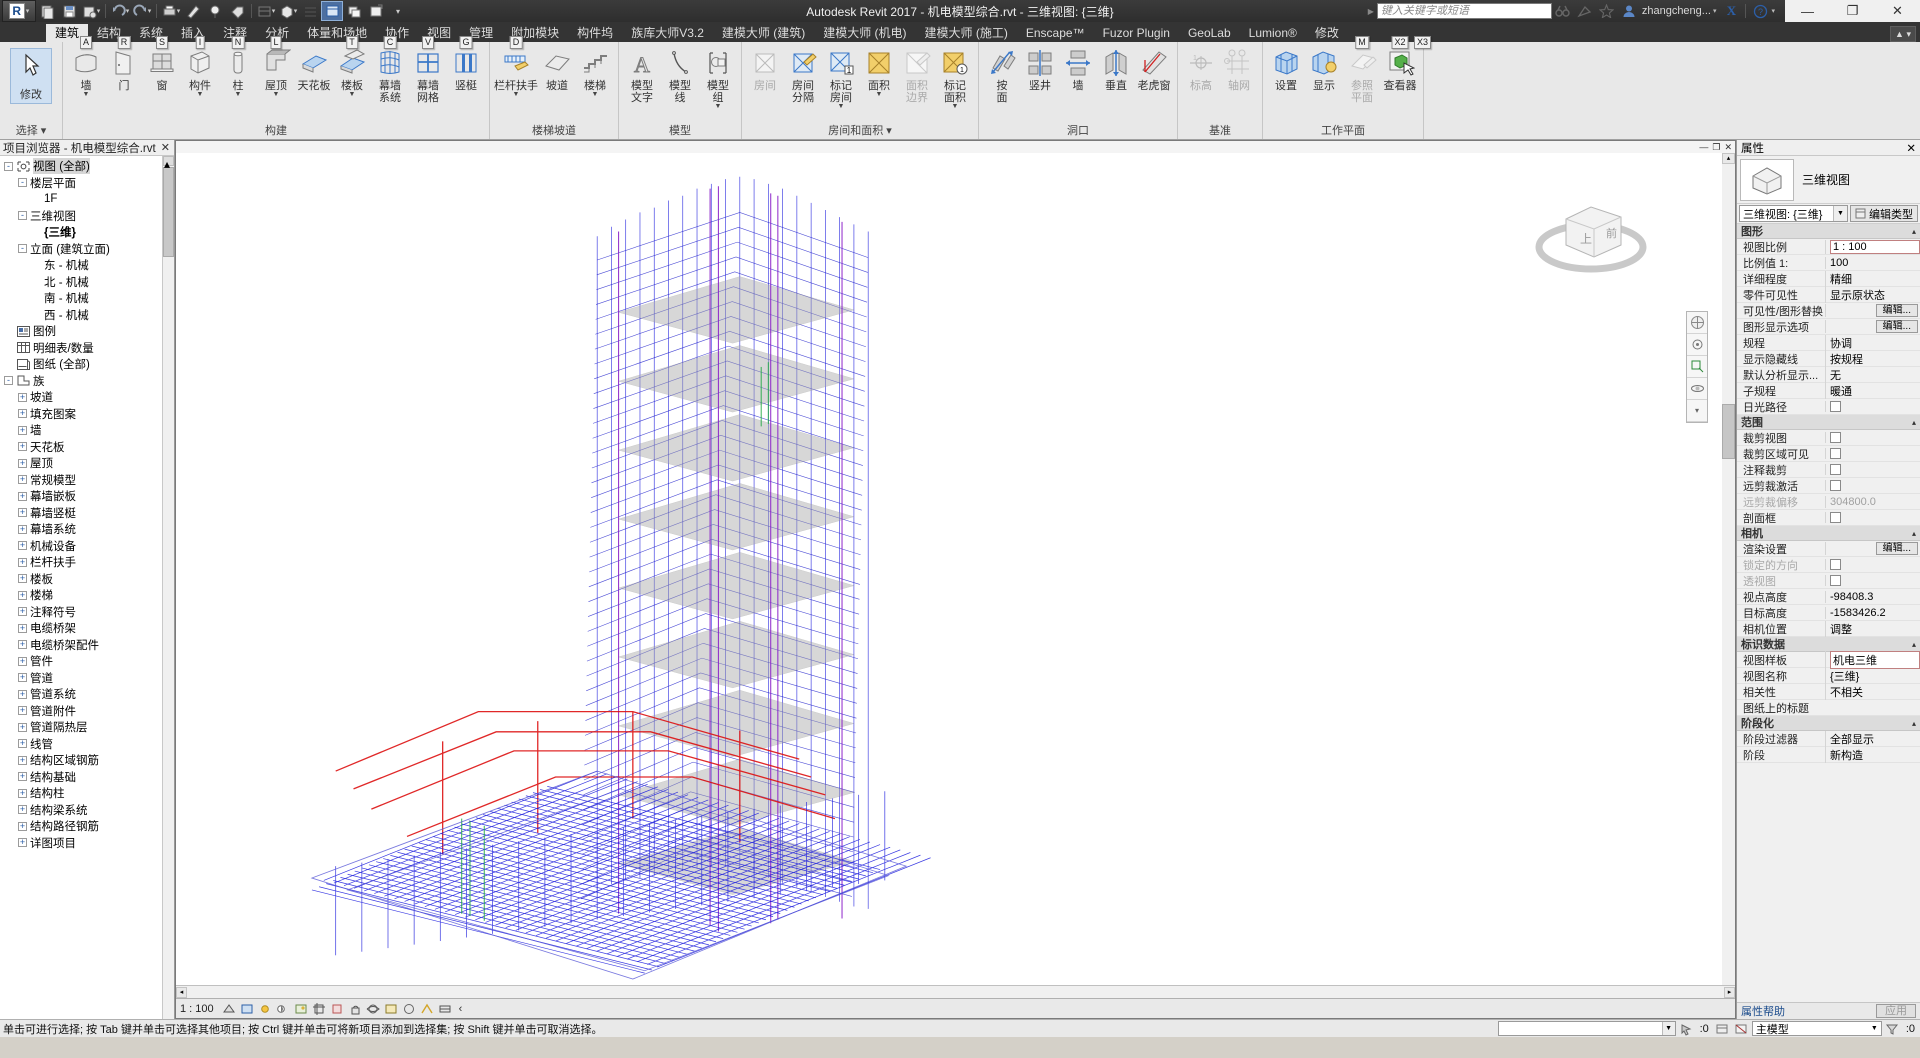  I want to click on ribbon-tab-16: Enscape™, so click(1055, 33).